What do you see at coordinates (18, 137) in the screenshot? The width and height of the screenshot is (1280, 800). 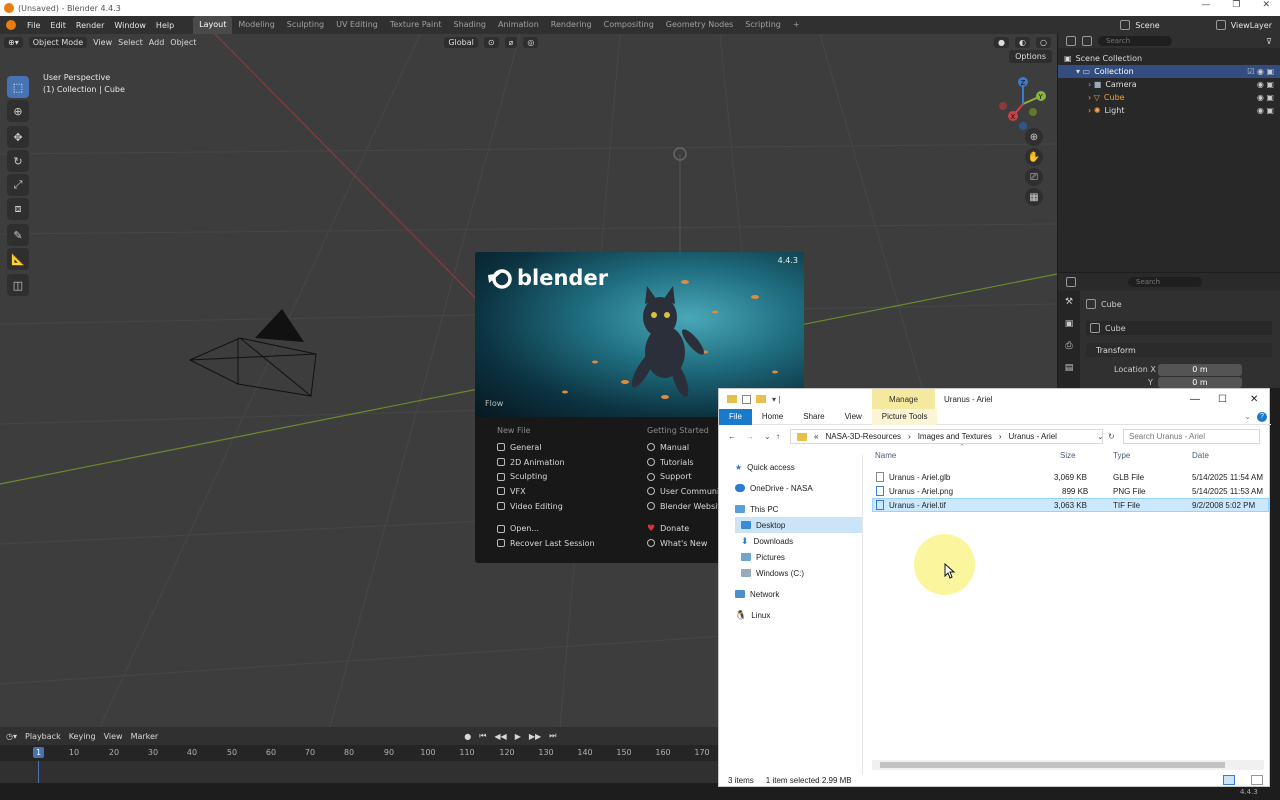 I see `move-icon: ✥` at bounding box center [18, 137].